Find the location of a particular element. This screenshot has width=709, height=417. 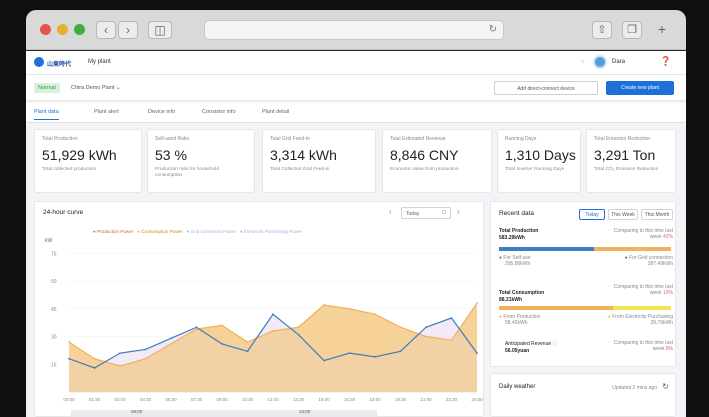

weather-panel: Daily weather Updated 2 mins ago ↻ is located at coordinates (583, 395).